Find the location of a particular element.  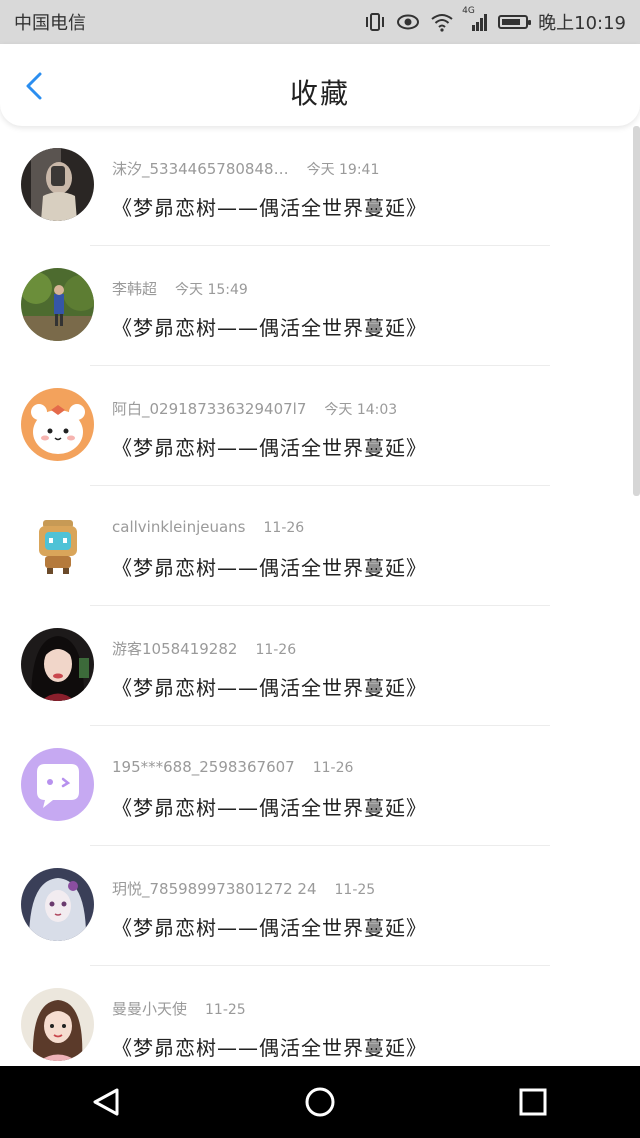

triangle-back-icon is located at coordinates (106, 1102).